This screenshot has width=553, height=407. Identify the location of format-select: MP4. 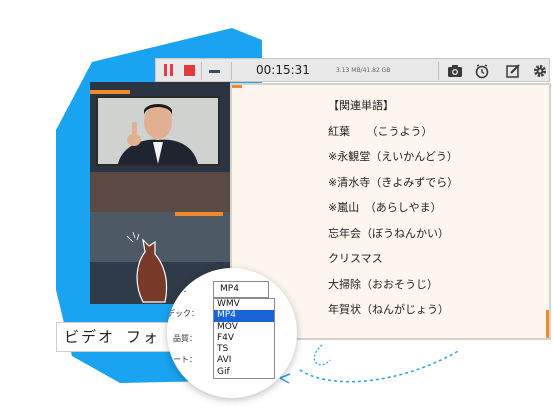
(241, 289).